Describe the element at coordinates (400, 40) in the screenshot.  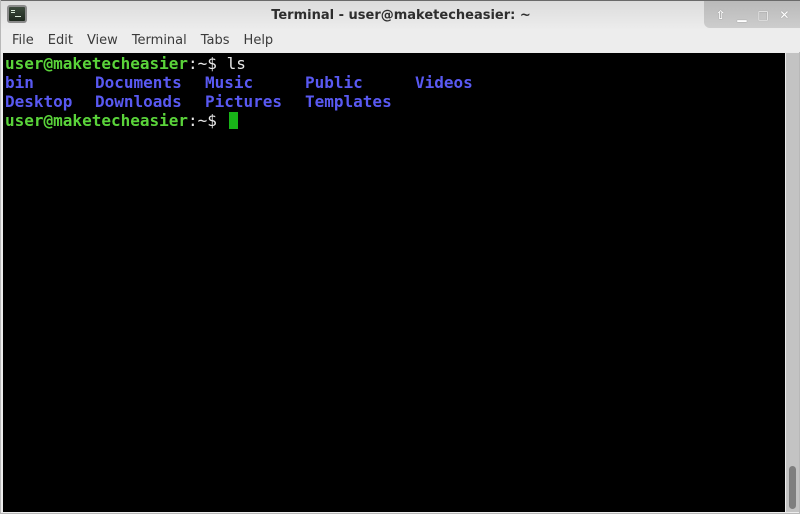
I see `menu-bar: File Edit View Terminal Tabs Help` at that location.